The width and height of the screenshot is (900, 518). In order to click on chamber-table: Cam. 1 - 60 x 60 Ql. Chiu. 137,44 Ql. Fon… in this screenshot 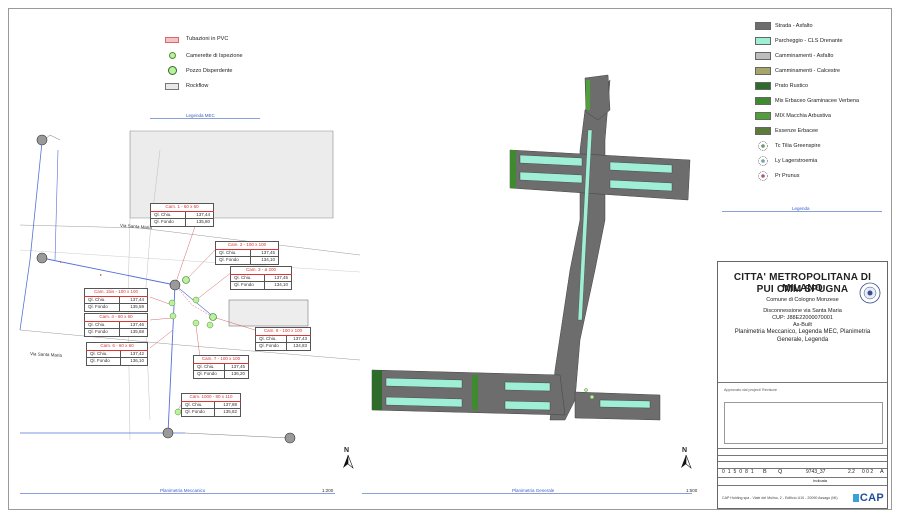, I will do `click(181, 215)`.